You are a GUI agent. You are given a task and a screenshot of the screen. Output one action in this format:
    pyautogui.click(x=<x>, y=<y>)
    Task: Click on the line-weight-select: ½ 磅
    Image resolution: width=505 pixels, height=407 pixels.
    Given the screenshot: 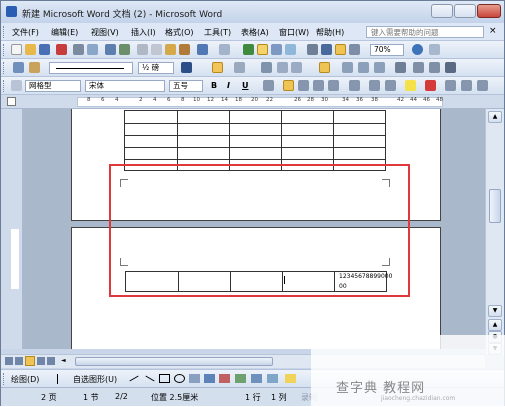 What is the action you would take?
    pyautogui.click(x=156, y=68)
    